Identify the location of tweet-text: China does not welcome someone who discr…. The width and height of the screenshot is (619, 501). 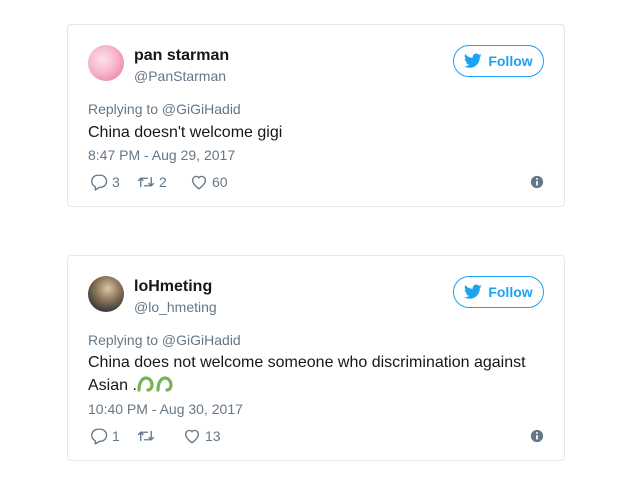
(318, 374).